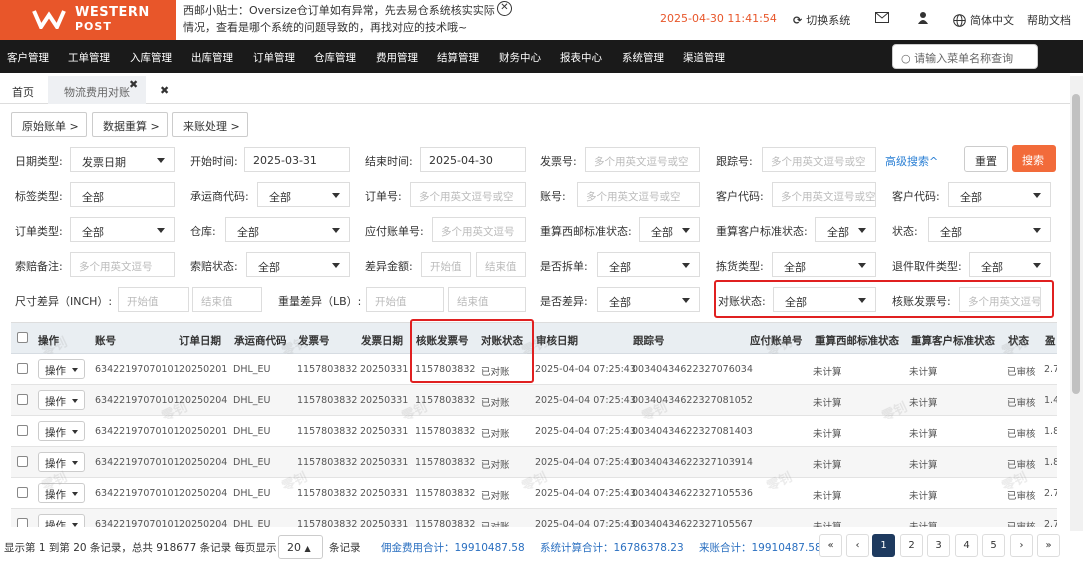 The height and width of the screenshot is (569, 1083). Describe the element at coordinates (88, 20) in the screenshot. I see `logo: WESTERN POST` at that location.